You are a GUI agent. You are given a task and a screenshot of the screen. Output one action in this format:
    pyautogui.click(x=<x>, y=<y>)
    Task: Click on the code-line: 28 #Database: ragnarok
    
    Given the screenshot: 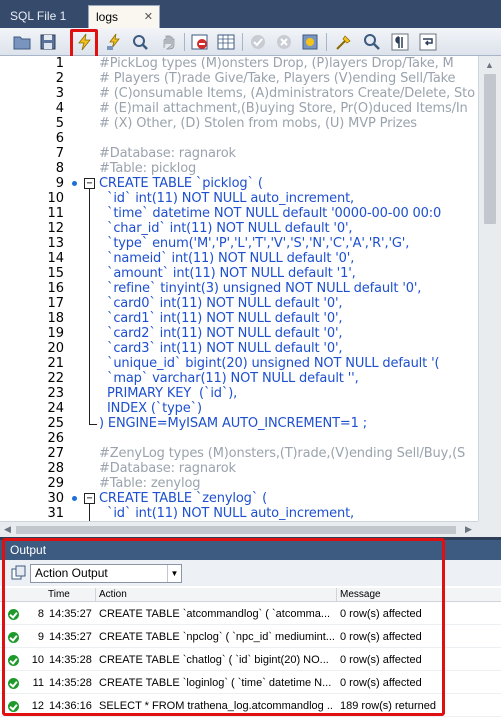 What is the action you would take?
    pyautogui.click(x=250, y=468)
    